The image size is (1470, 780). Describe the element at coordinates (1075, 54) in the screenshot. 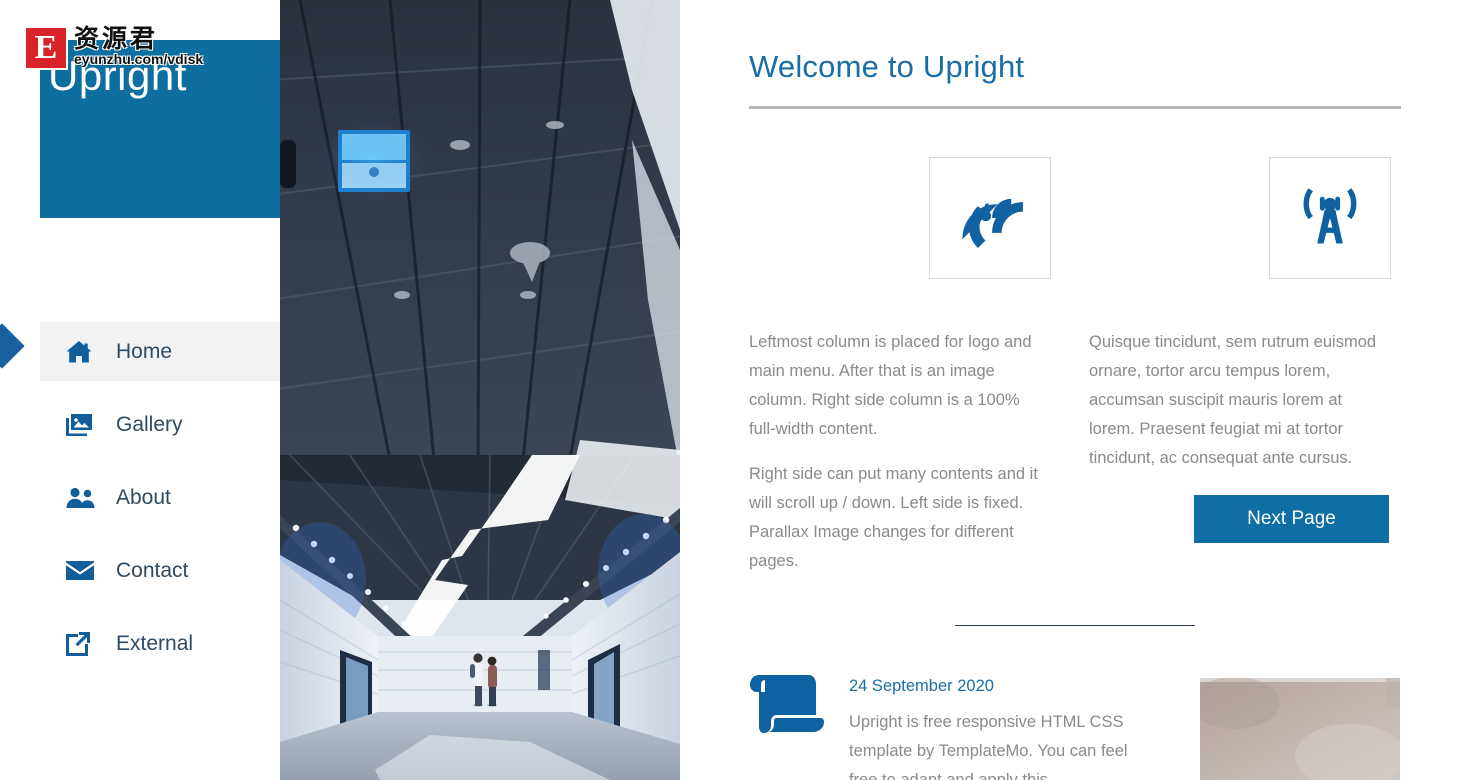

I see `content-header: Welcome to Upright` at that location.